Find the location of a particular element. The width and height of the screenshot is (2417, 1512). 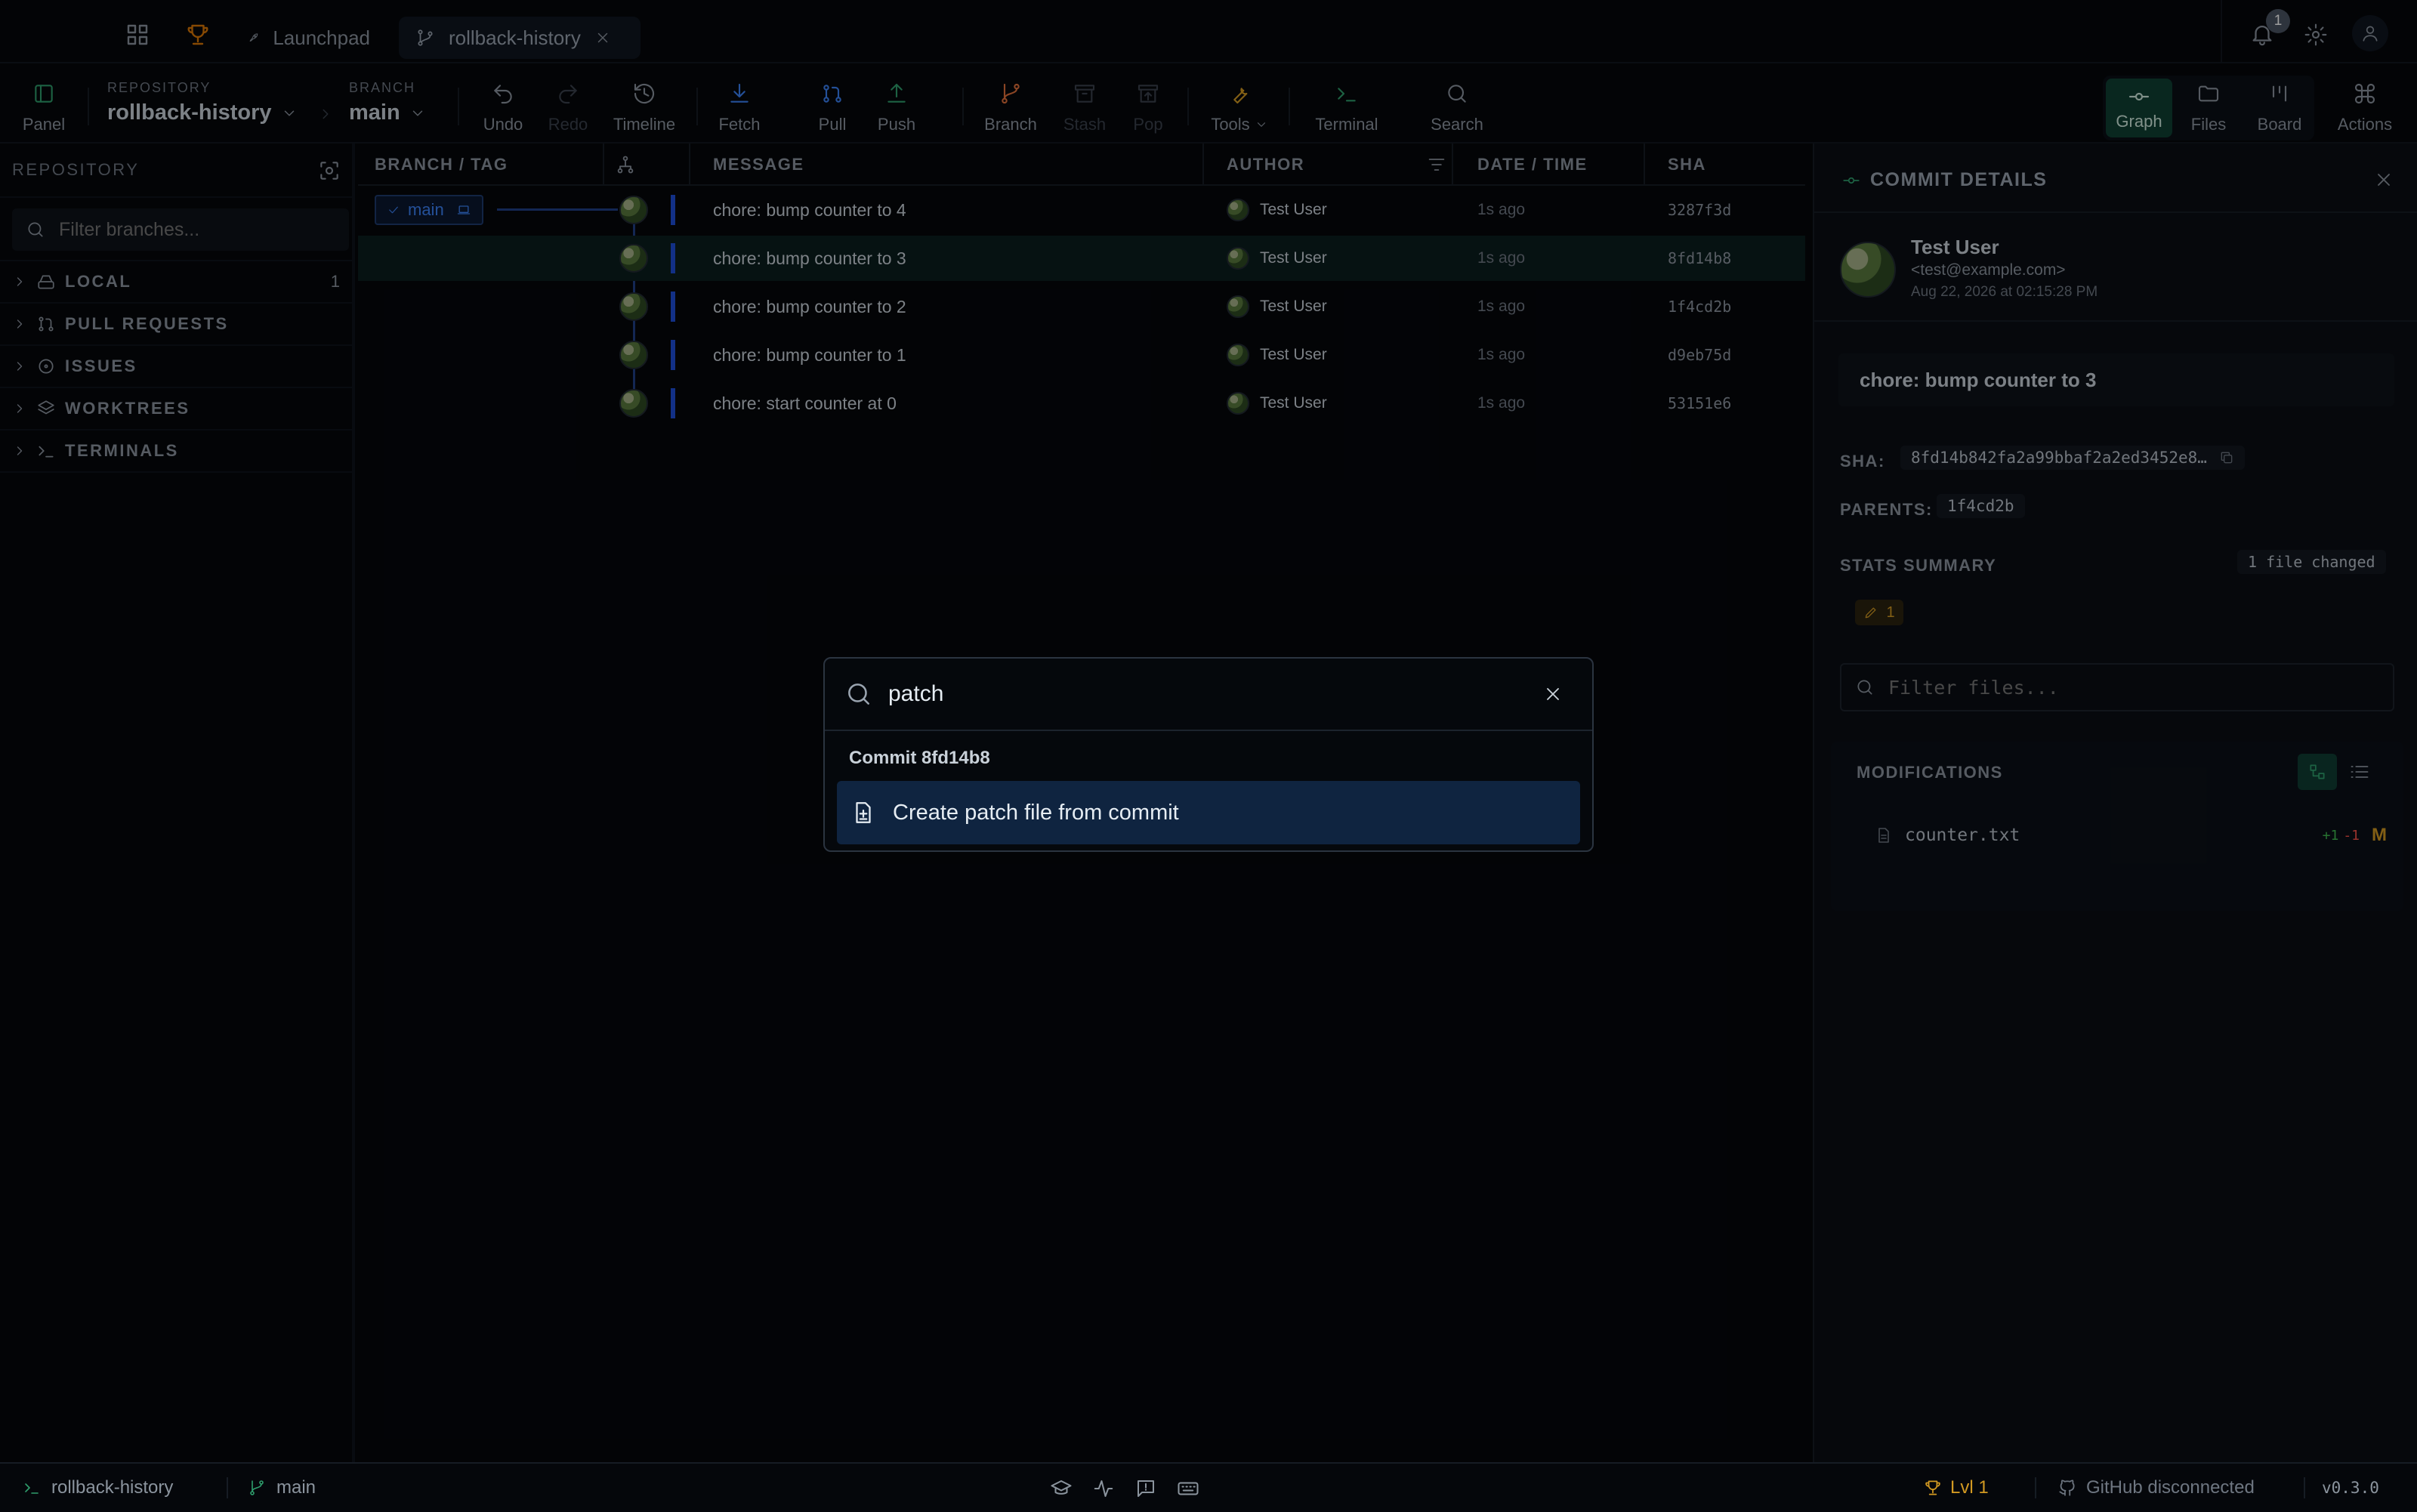

search-icon is located at coordinates (858, 694).